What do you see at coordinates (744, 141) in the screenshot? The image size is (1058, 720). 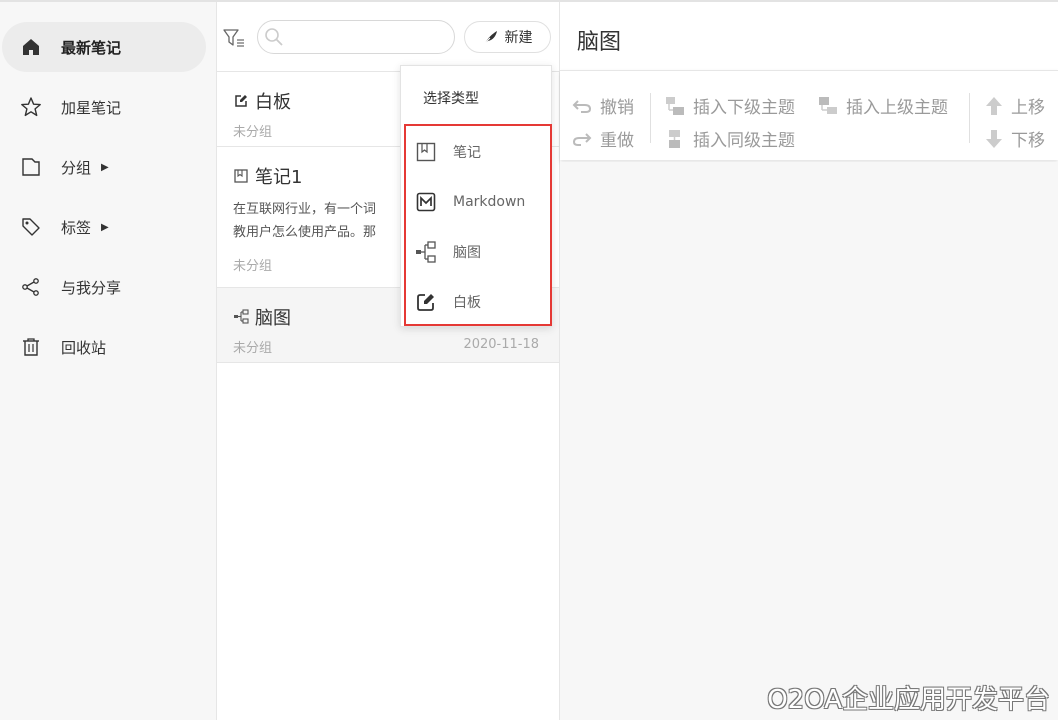 I see `insert-sibling-topic-label: 插入同级主题` at bounding box center [744, 141].